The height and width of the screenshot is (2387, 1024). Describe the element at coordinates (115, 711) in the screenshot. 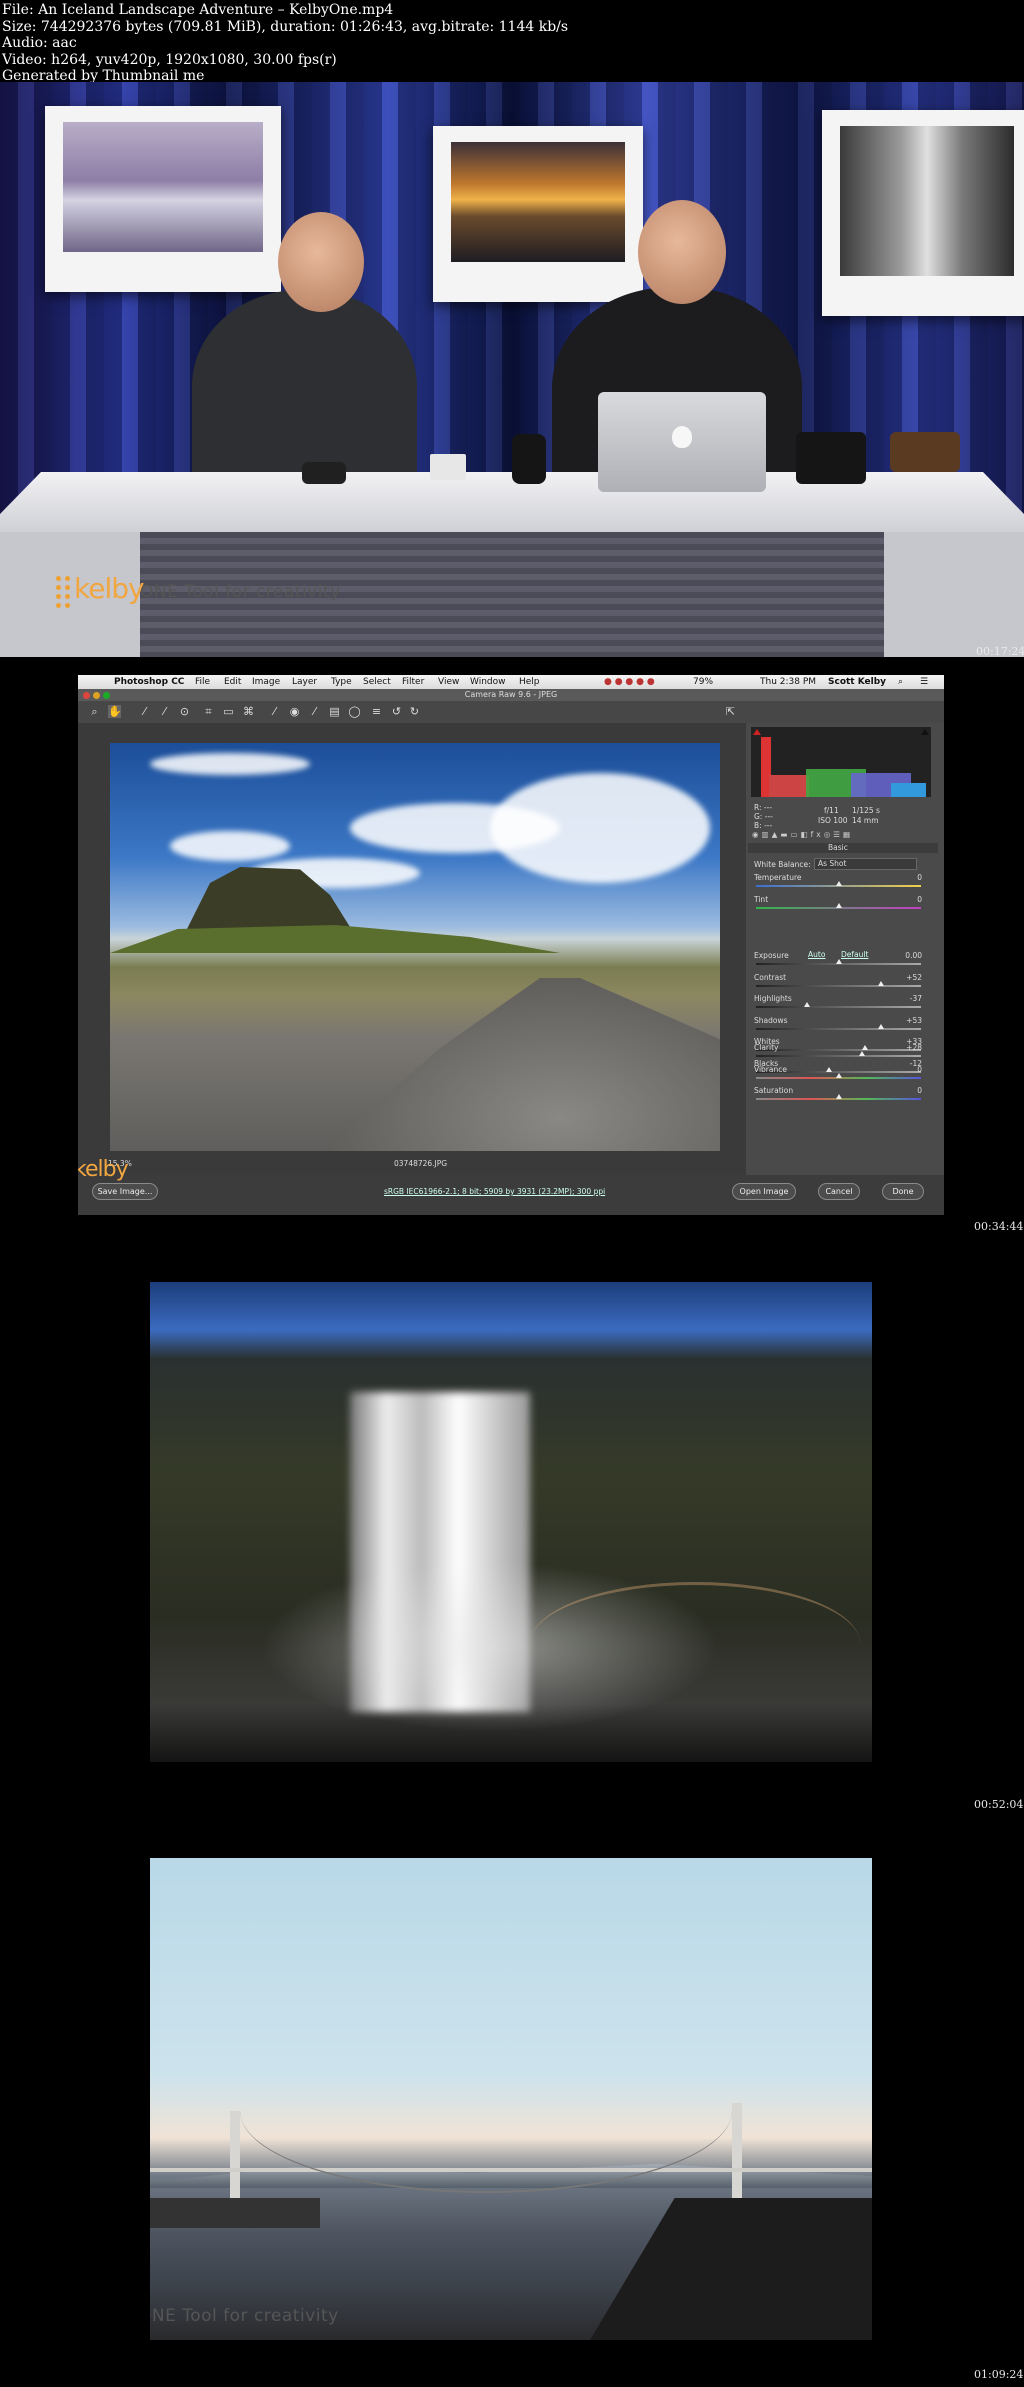

I see `hand-tool-icon: ✋` at that location.